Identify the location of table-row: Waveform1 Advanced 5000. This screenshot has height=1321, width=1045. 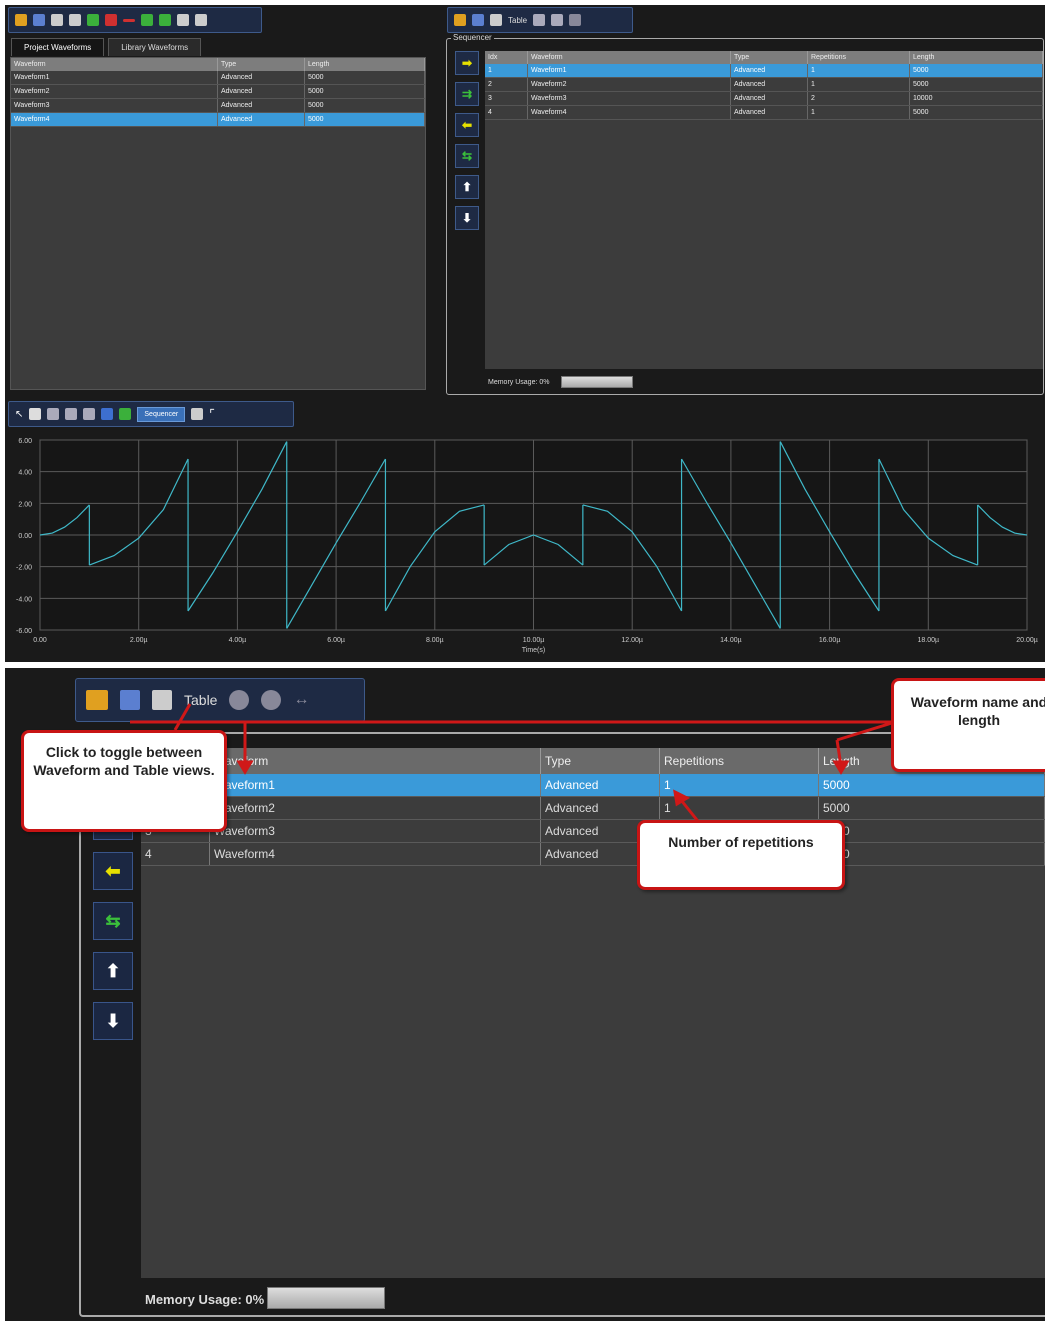
(218, 78).